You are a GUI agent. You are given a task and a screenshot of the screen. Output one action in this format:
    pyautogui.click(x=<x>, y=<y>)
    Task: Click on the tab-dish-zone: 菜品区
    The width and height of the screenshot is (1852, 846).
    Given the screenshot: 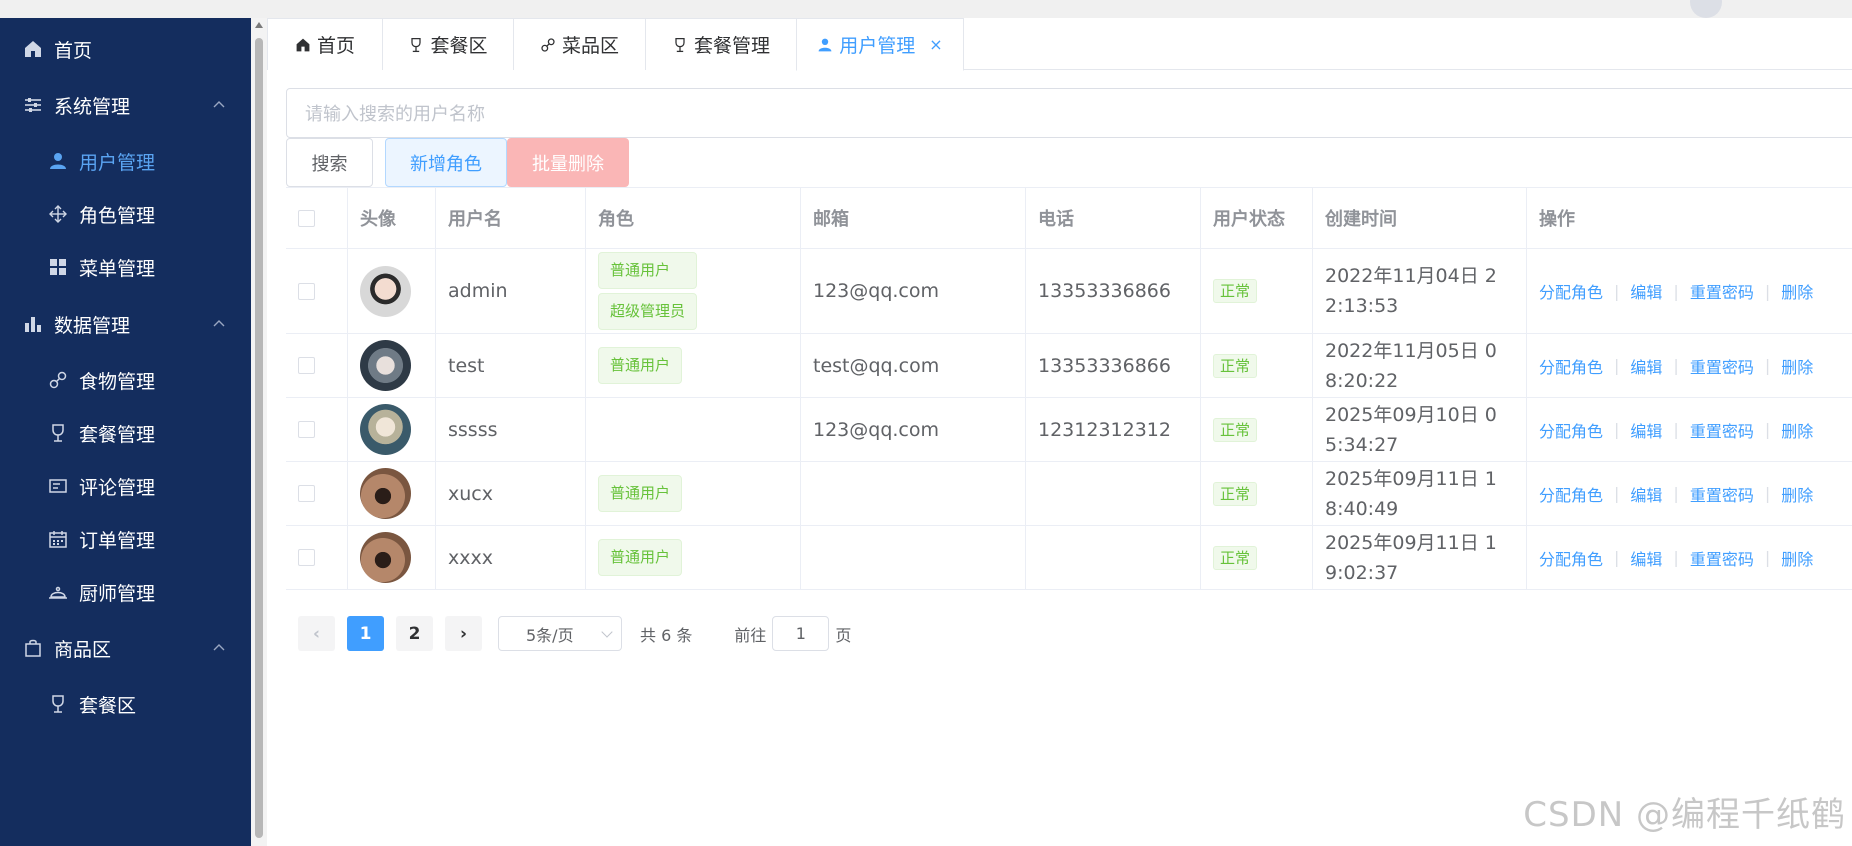 What is the action you would take?
    pyautogui.click(x=579, y=44)
    